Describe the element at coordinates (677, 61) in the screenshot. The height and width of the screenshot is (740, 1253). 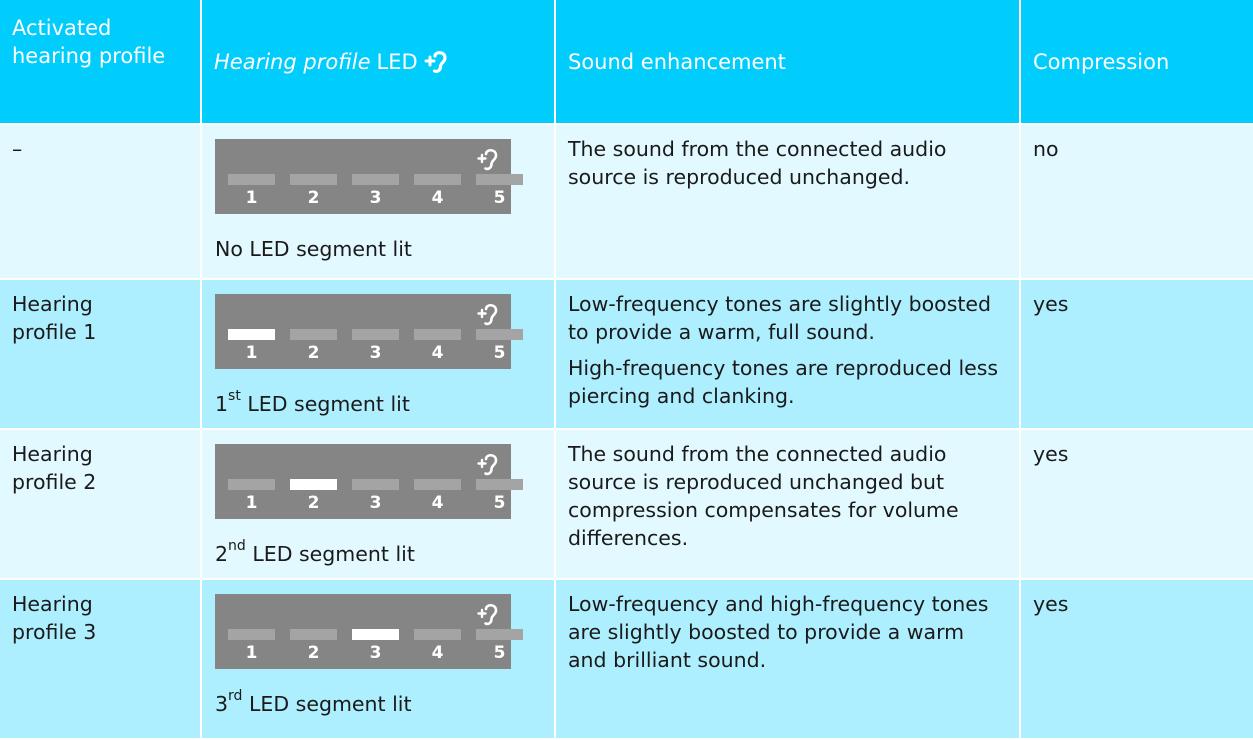
I see `header-sound-enhancement-label: Sound enhancement` at that location.